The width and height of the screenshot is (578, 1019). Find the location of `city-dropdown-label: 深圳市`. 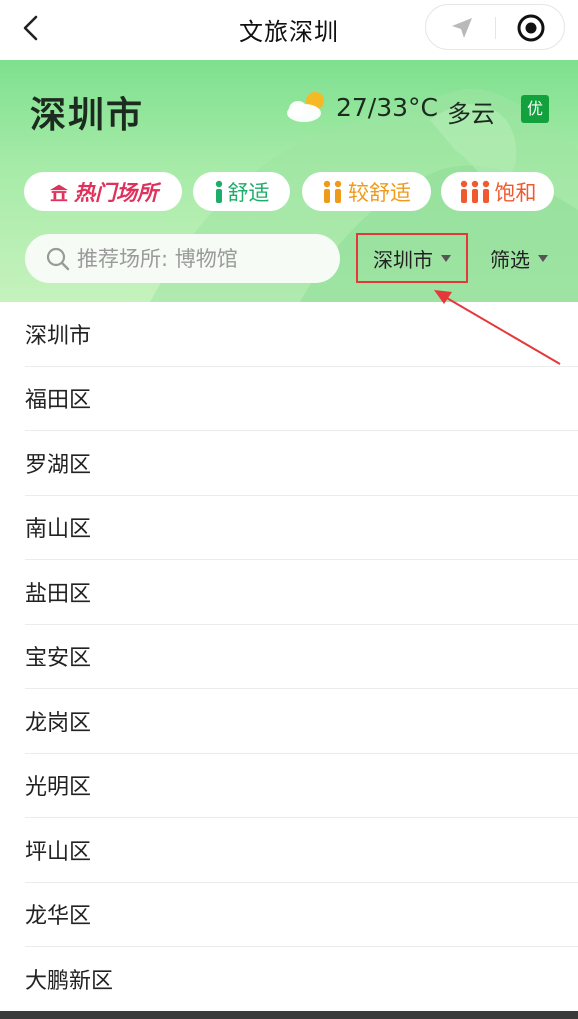

city-dropdown-label: 深圳市 is located at coordinates (403, 259).